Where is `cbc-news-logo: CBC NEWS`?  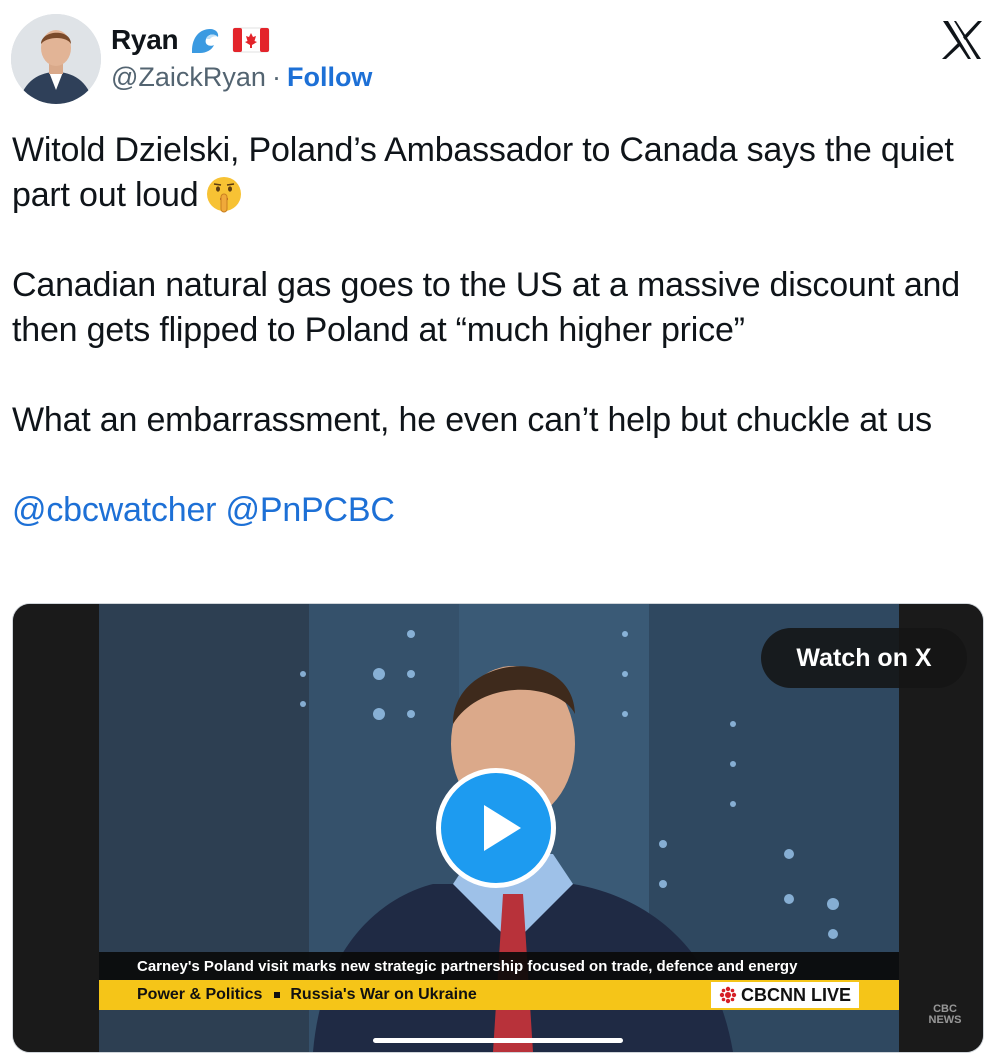
cbc-news-logo: CBC NEWS is located at coordinates (945, 1015).